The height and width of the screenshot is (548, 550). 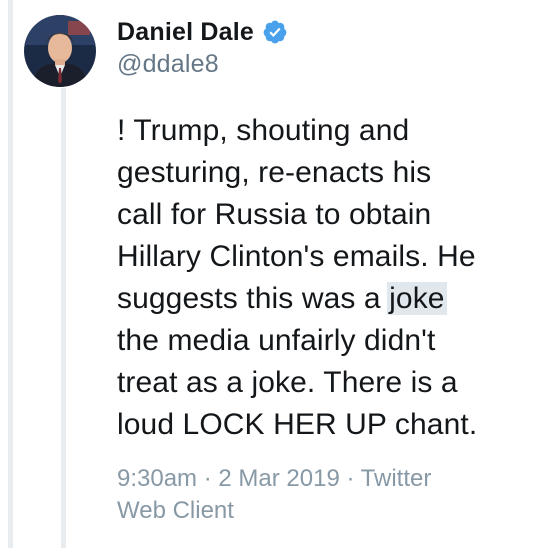 What do you see at coordinates (185, 32) in the screenshot?
I see `display-name: Daniel Dale` at bounding box center [185, 32].